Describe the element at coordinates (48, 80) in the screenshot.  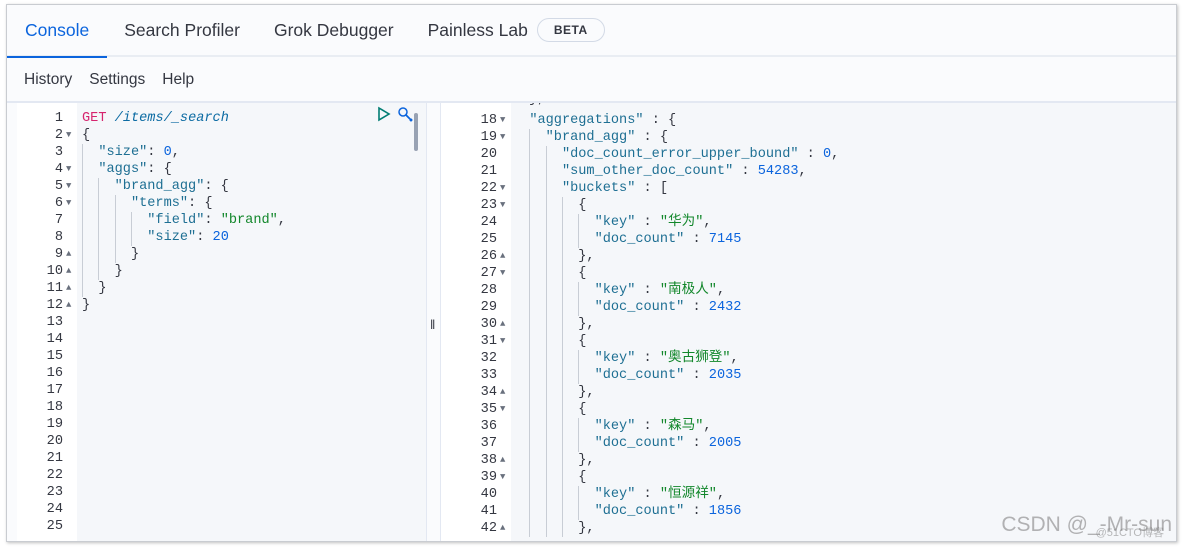
I see `history-button: History` at that location.